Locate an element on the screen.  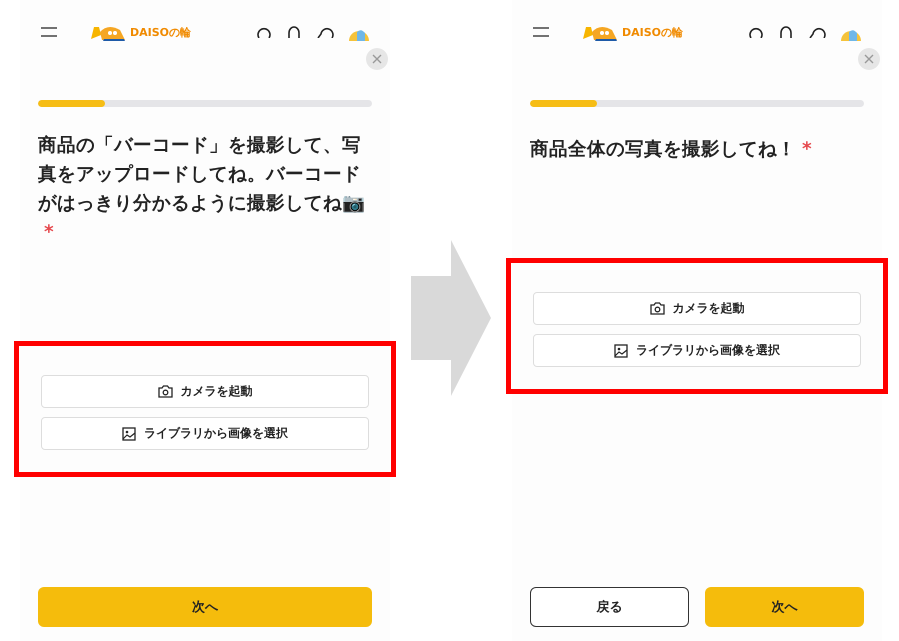
question-text: 商品全体の写真を撮影してね！ * is located at coordinates (671, 150).